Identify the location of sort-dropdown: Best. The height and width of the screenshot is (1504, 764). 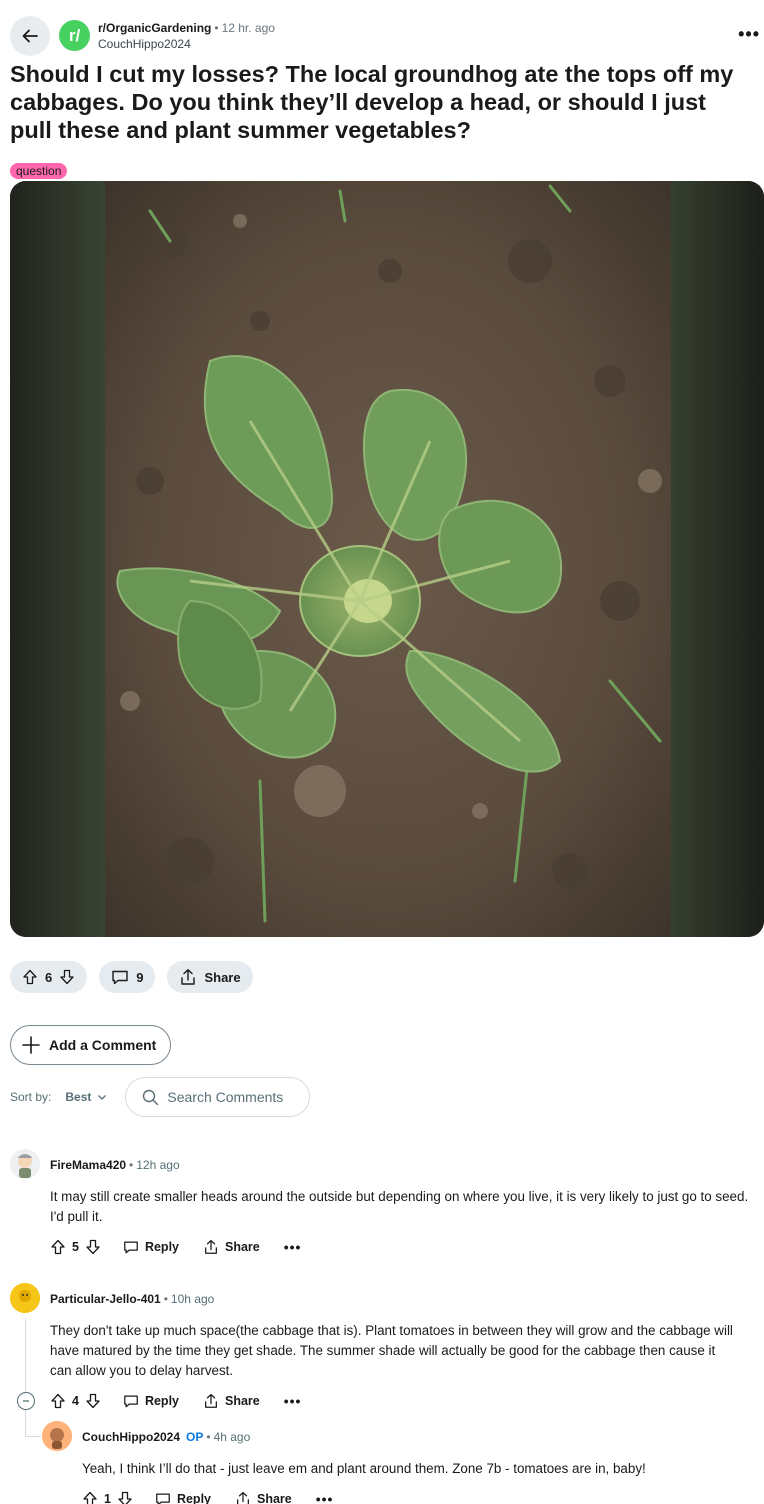
(86, 1097).